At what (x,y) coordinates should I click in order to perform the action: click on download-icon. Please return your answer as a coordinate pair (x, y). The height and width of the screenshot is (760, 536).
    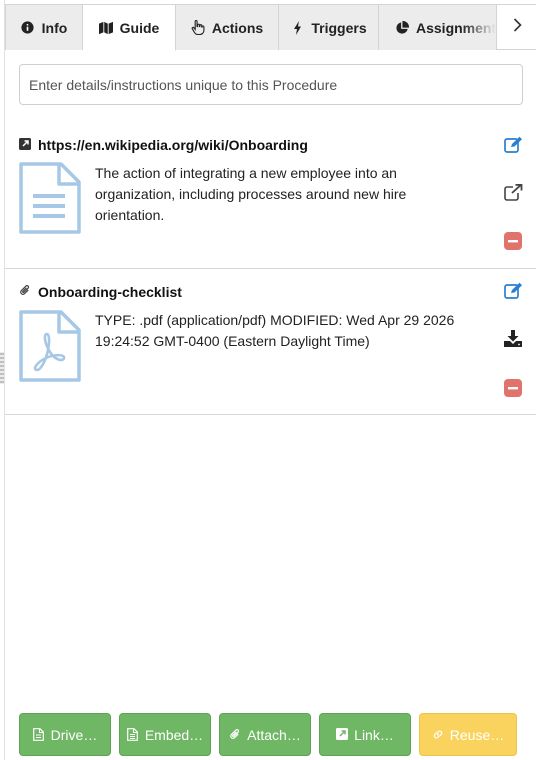
    Looking at the image, I should click on (513, 341).